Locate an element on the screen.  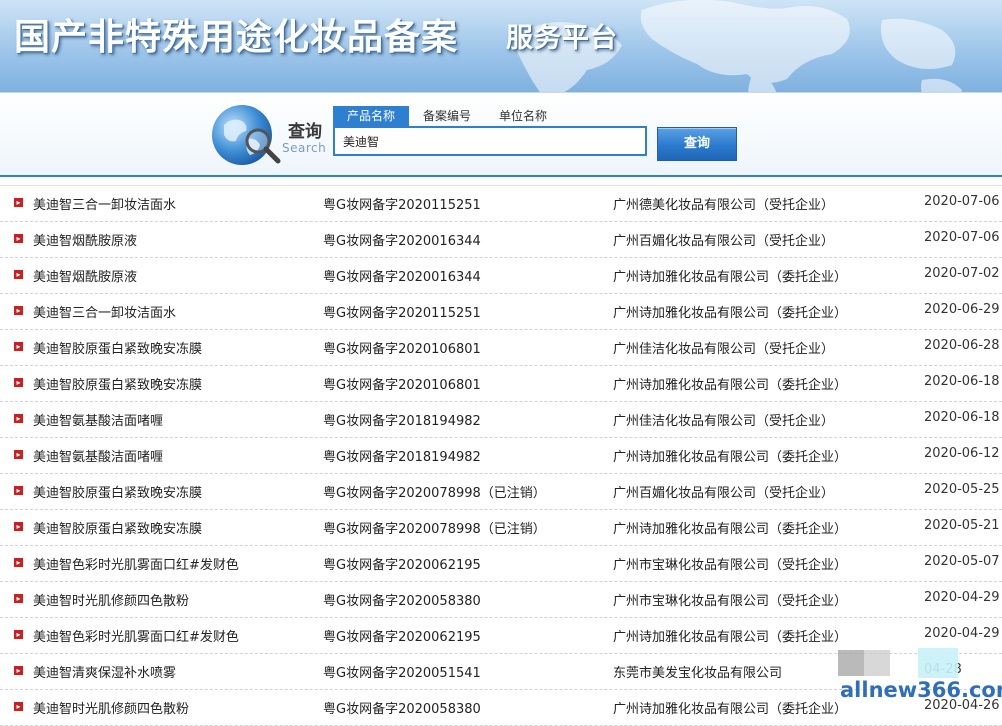
record-date: 2020-07-02 is located at coordinates (962, 273).